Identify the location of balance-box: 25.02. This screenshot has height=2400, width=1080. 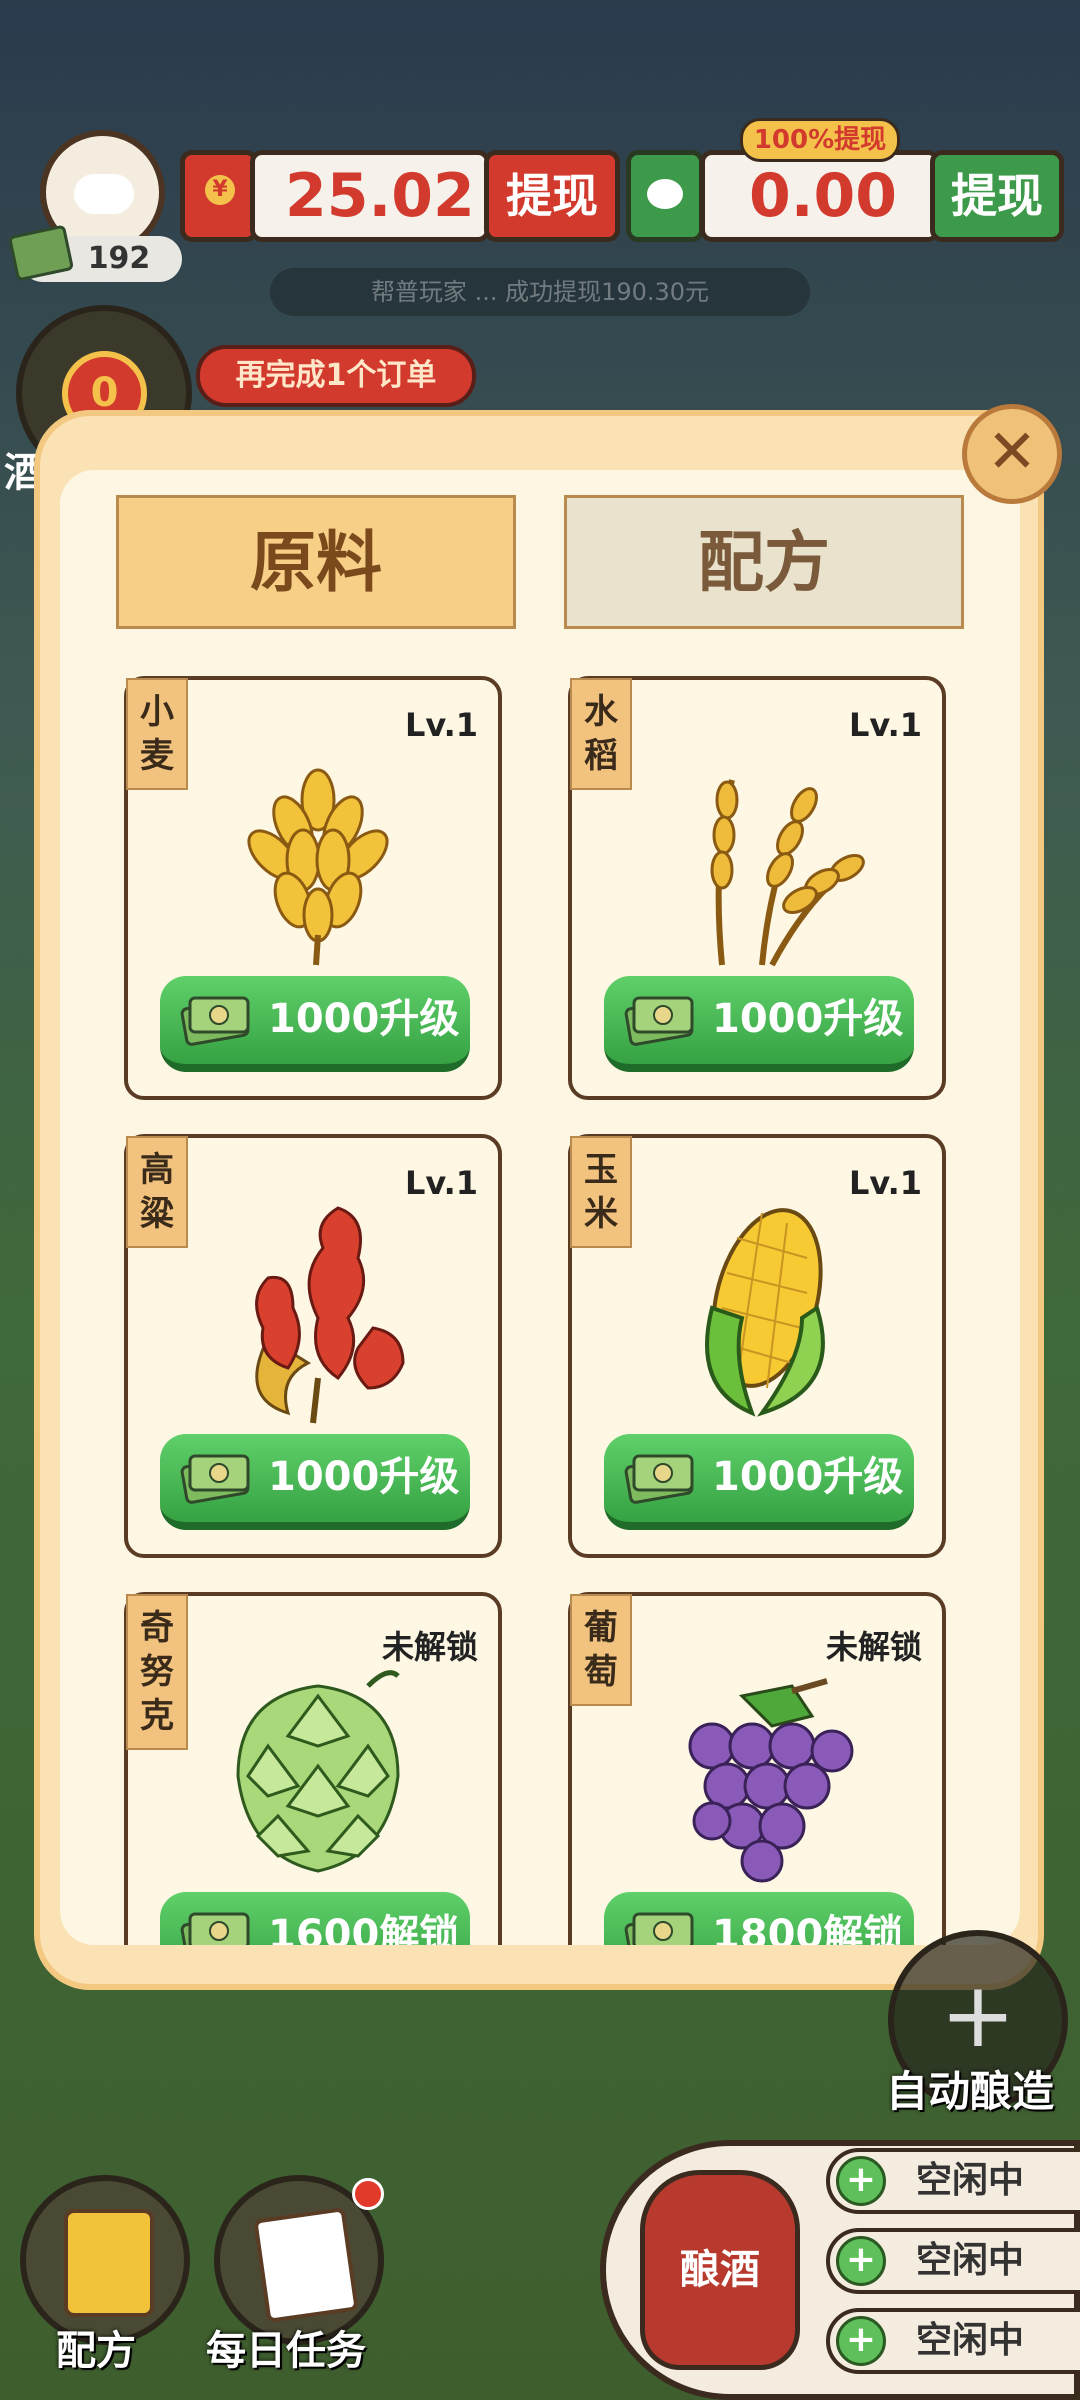
(370, 196).